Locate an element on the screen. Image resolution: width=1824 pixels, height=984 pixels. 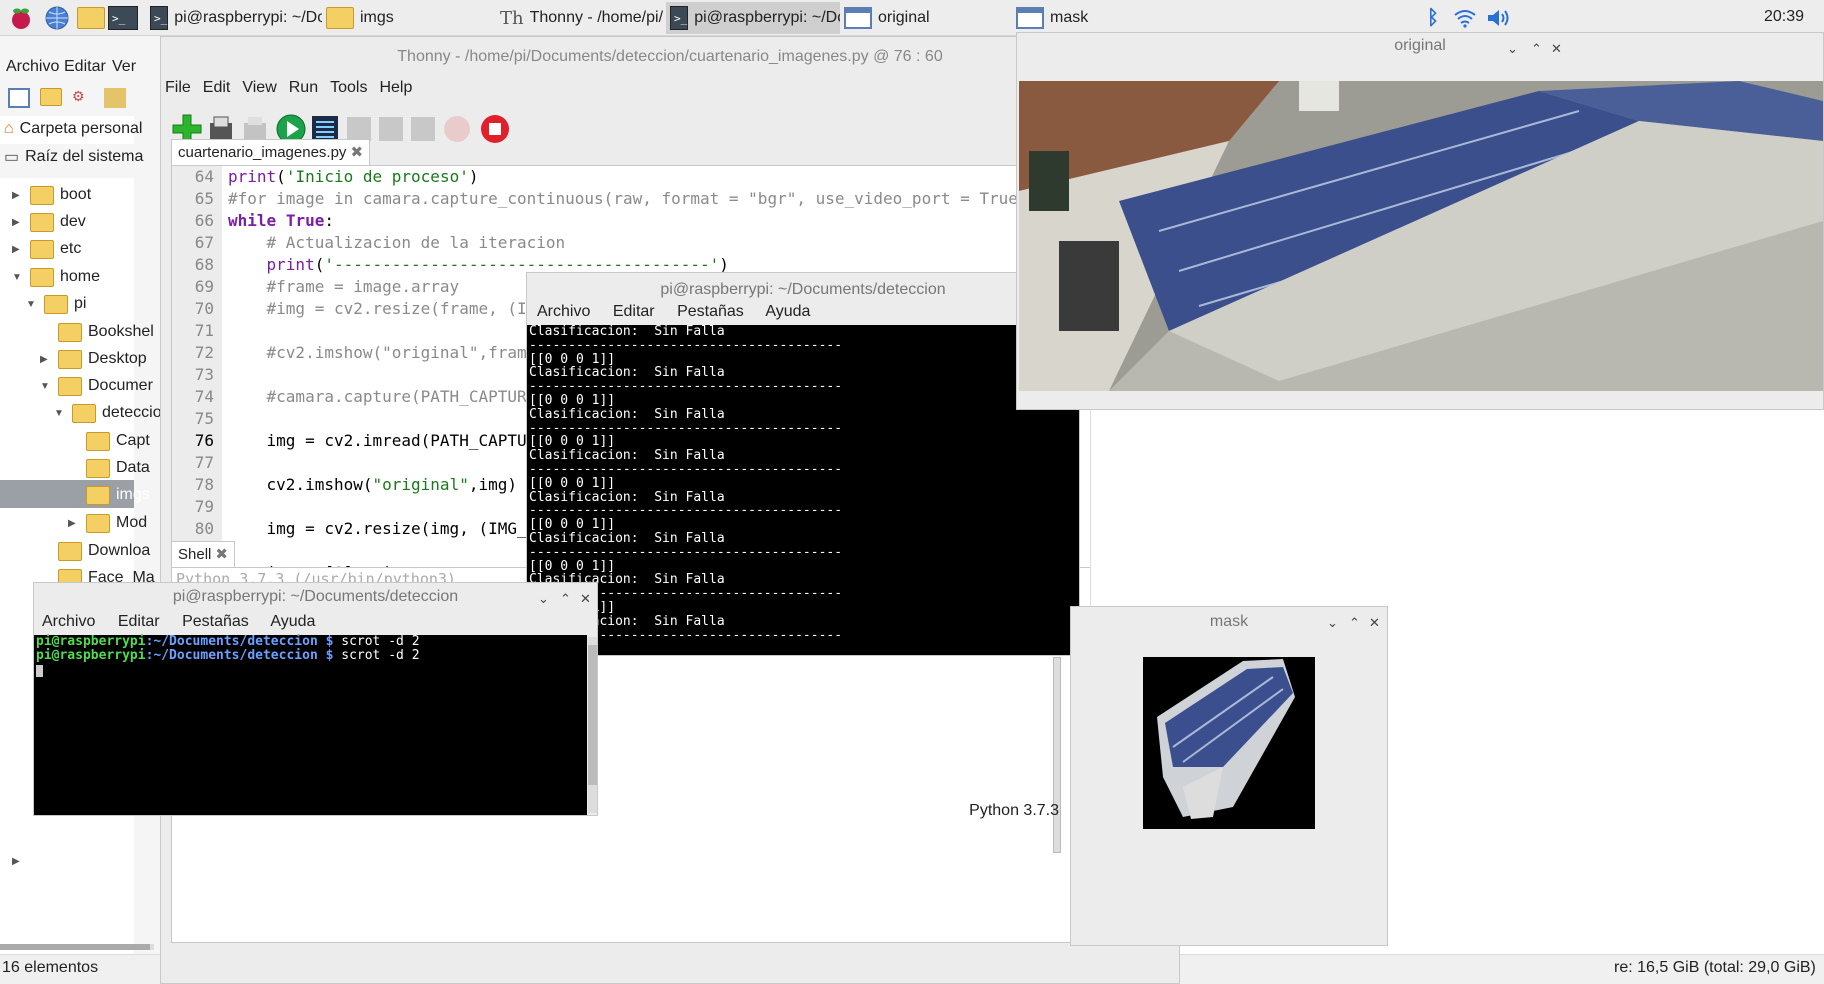
menu-file: File is located at coordinates (178, 88).